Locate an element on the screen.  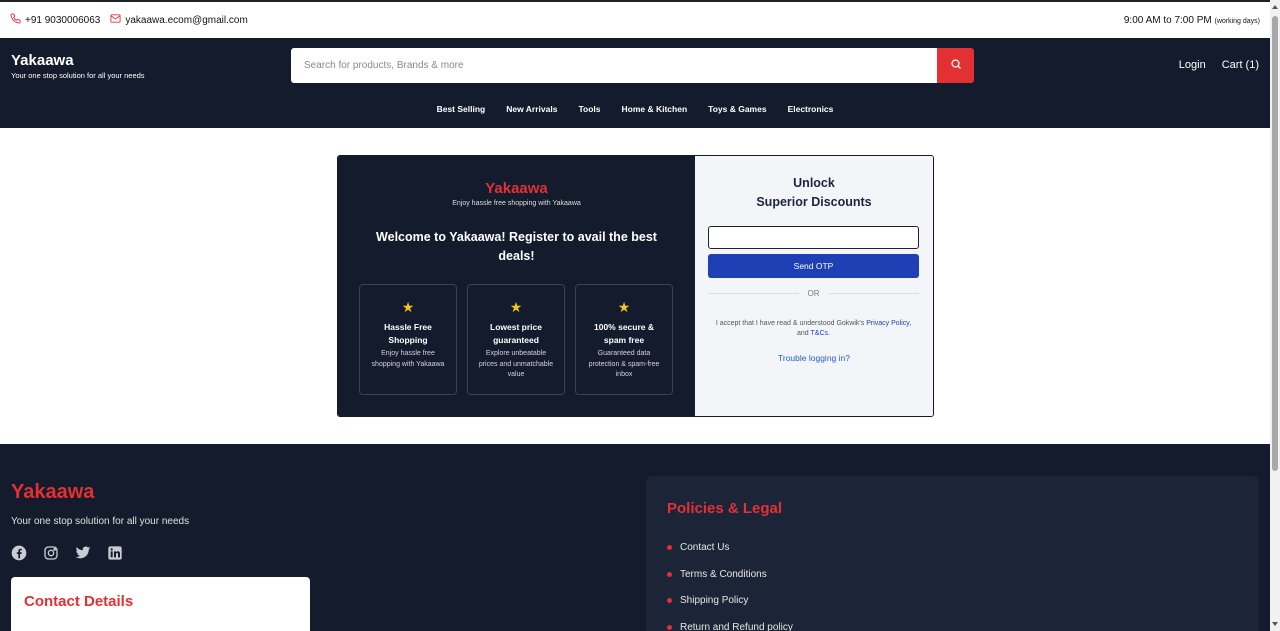
or-divider: OR is located at coordinates (813, 293).